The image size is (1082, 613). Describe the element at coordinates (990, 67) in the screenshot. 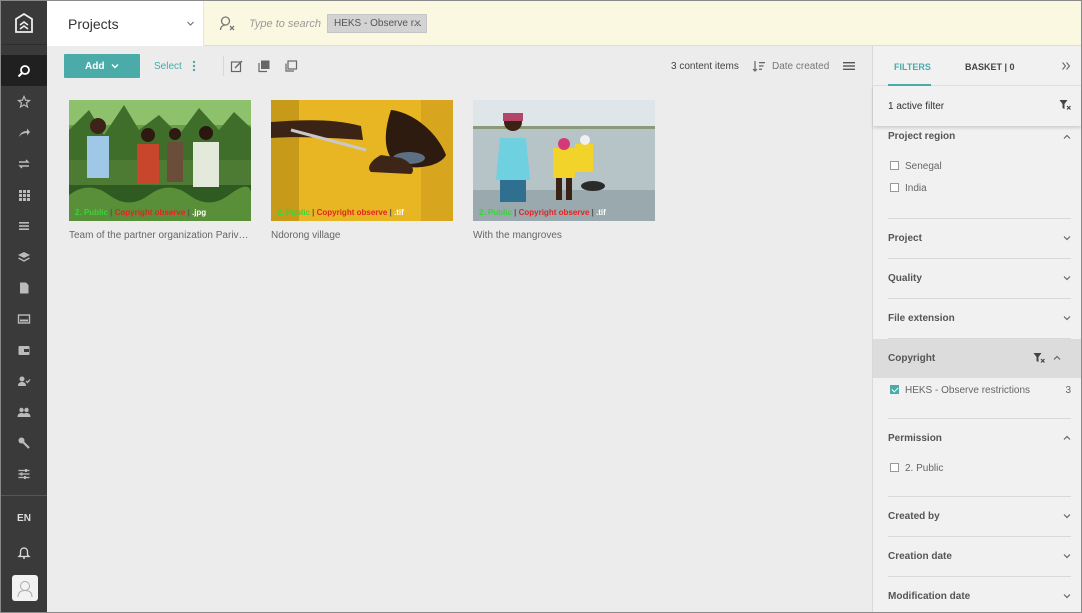

I see `tab-basket: BASKET | 0` at that location.